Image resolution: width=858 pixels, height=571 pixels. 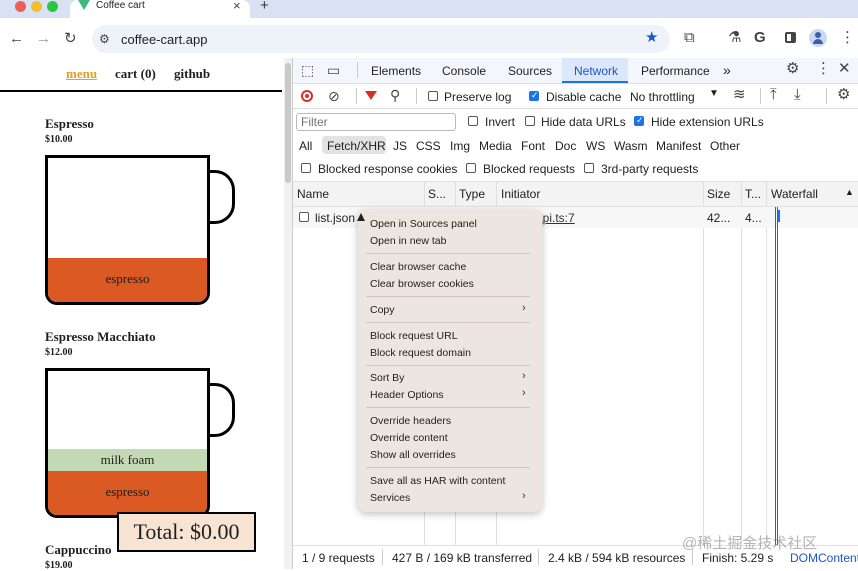 What do you see at coordinates (313, 194) in the screenshot?
I see `column-name: Name` at bounding box center [313, 194].